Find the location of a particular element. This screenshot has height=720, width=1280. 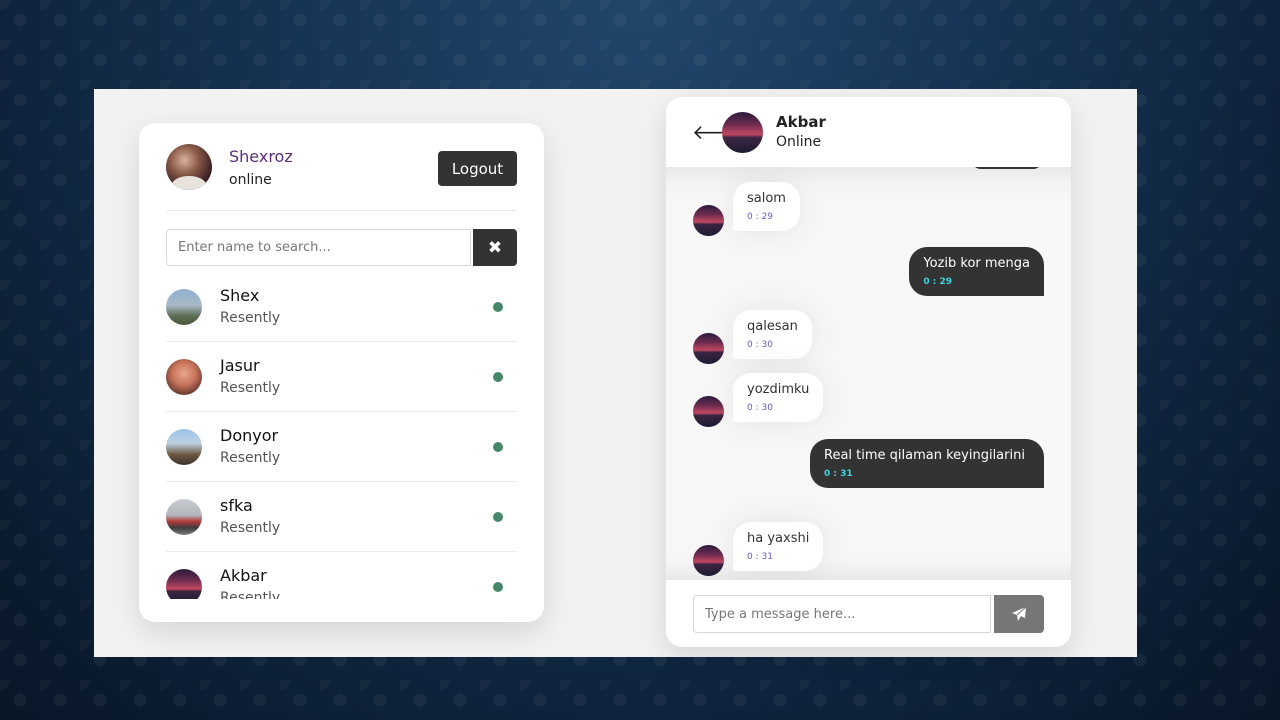

search-bar: ✖ is located at coordinates (341, 247).